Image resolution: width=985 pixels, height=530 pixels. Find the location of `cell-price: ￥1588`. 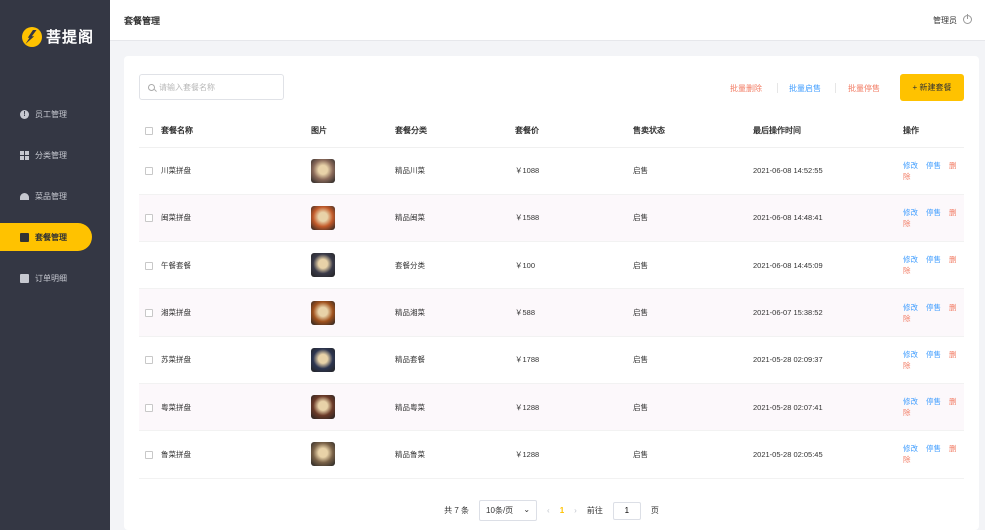

cell-price: ￥1588 is located at coordinates (574, 218).